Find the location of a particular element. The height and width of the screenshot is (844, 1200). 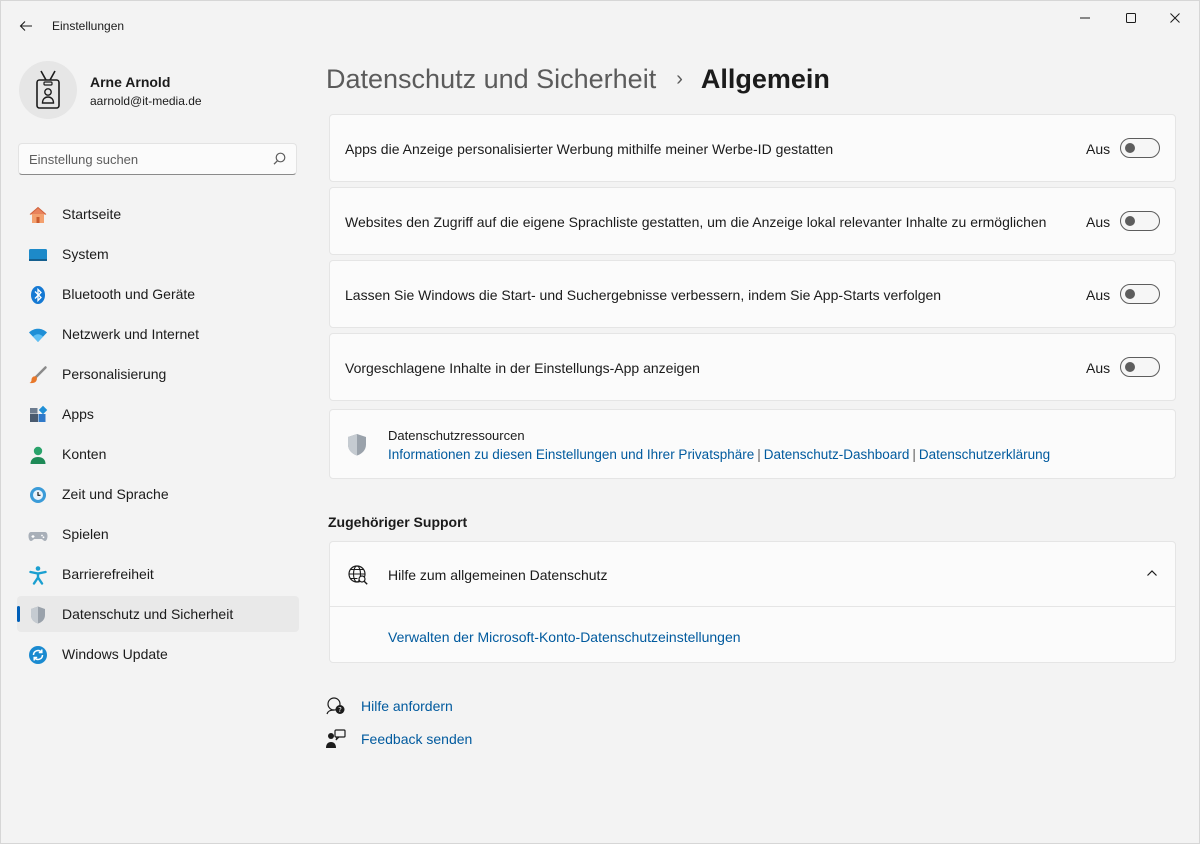

sidebar-item-windows-update: Windows Update is located at coordinates (158, 654).